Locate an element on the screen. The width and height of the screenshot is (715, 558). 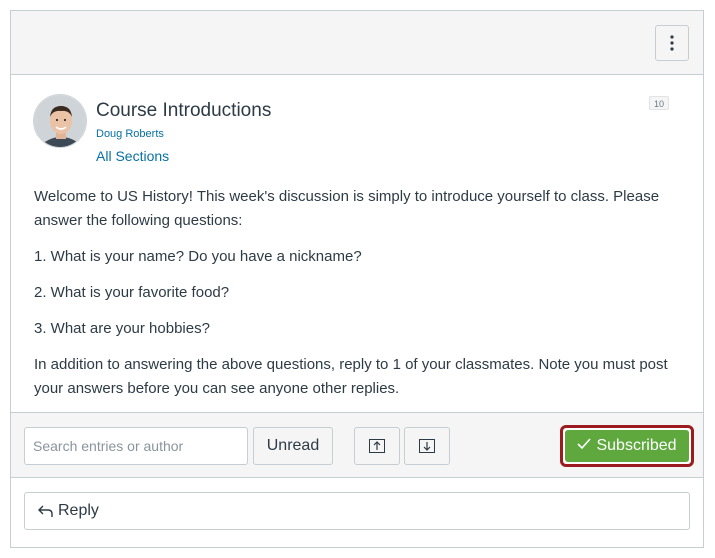
message-paragraph: 3. What are your hobbies? is located at coordinates (122, 328).